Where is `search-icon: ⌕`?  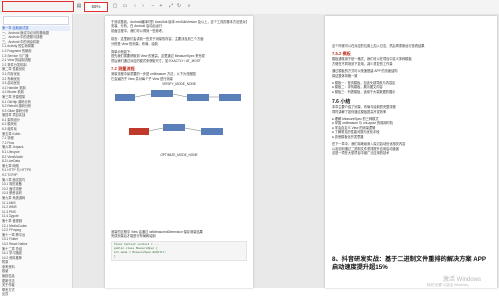
search-icon: ⌕ is located at coordinates (189, 6).